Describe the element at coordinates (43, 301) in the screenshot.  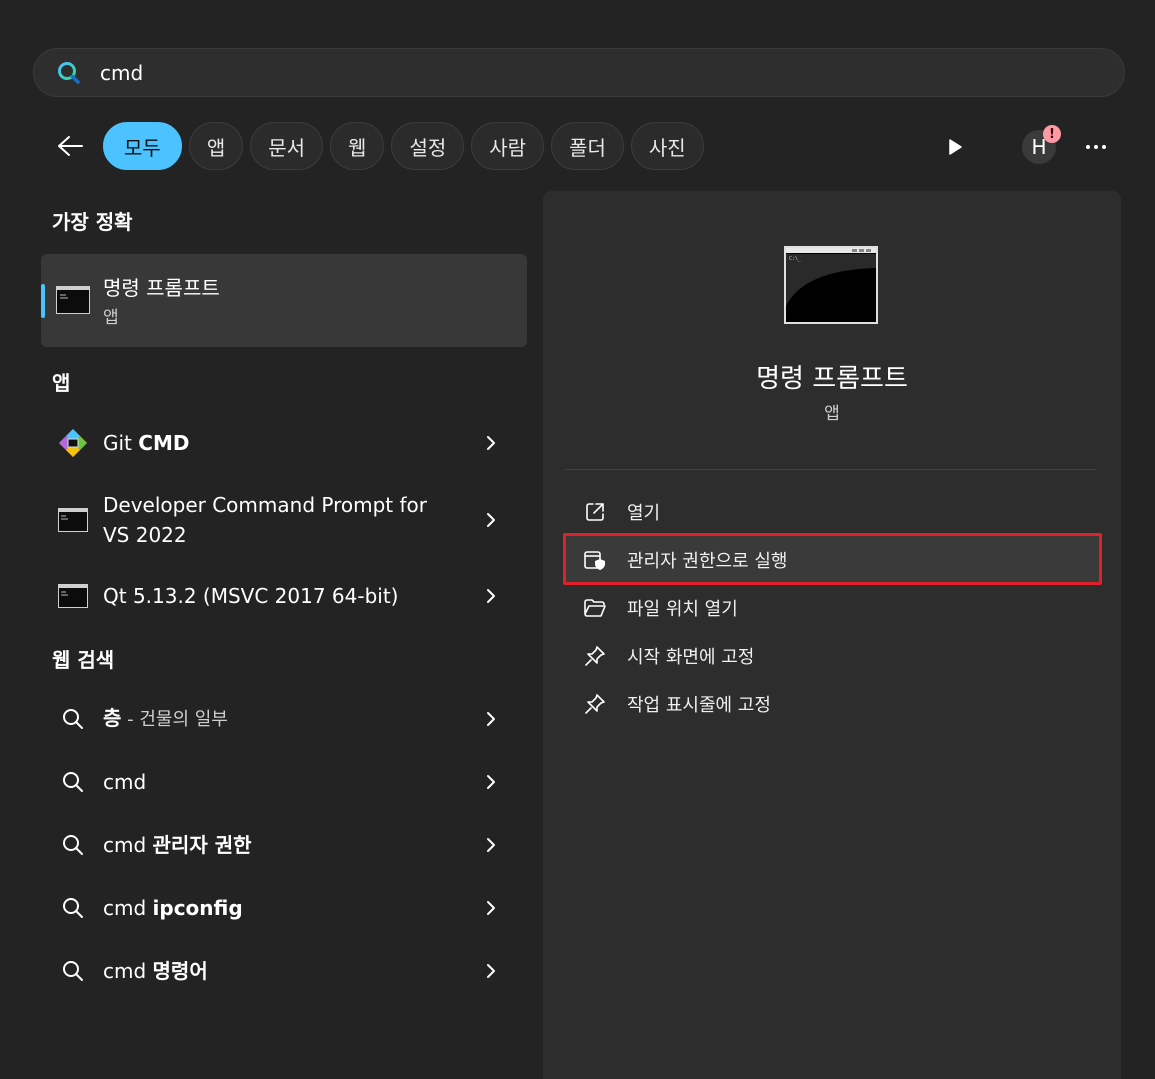
I see `selection-indicator` at that location.